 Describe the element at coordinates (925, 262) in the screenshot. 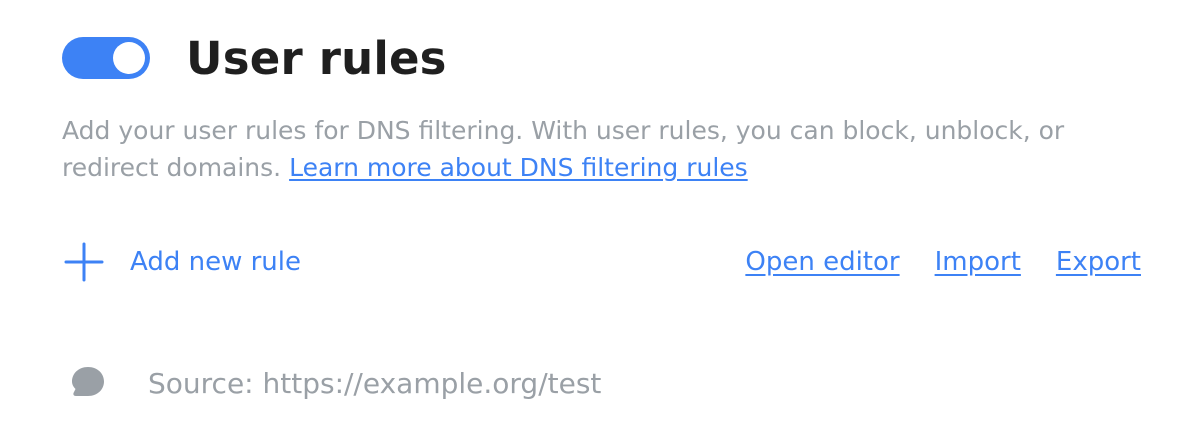

I see `action-links: Open editor Import Export` at that location.